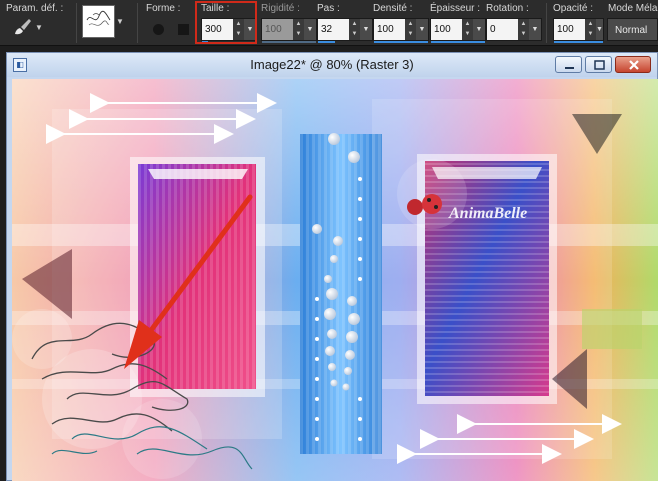 Image resolution: width=658 pixels, height=481 pixels. What do you see at coordinates (328, 8) in the screenshot?
I see `step-label: Pas :` at bounding box center [328, 8].